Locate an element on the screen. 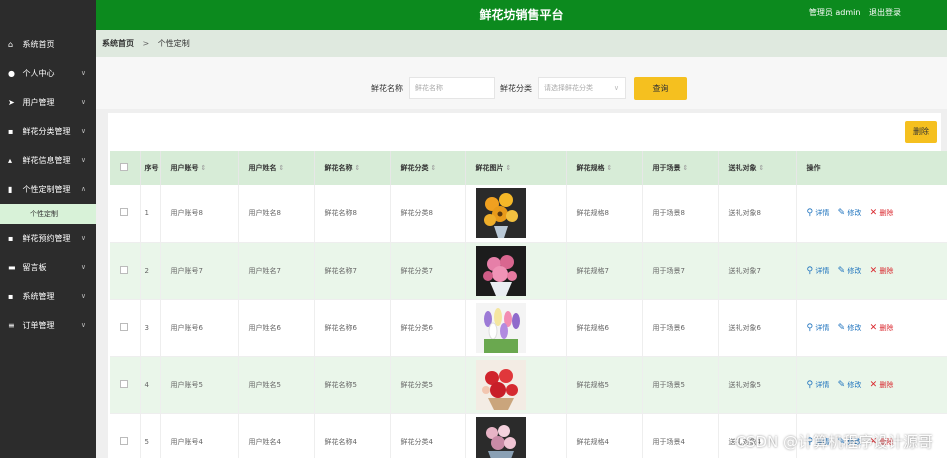 Image resolution: width=947 pixels, height=458 pixels. sidebar-item-label: 鲜花预约管理 is located at coordinates (46, 238).